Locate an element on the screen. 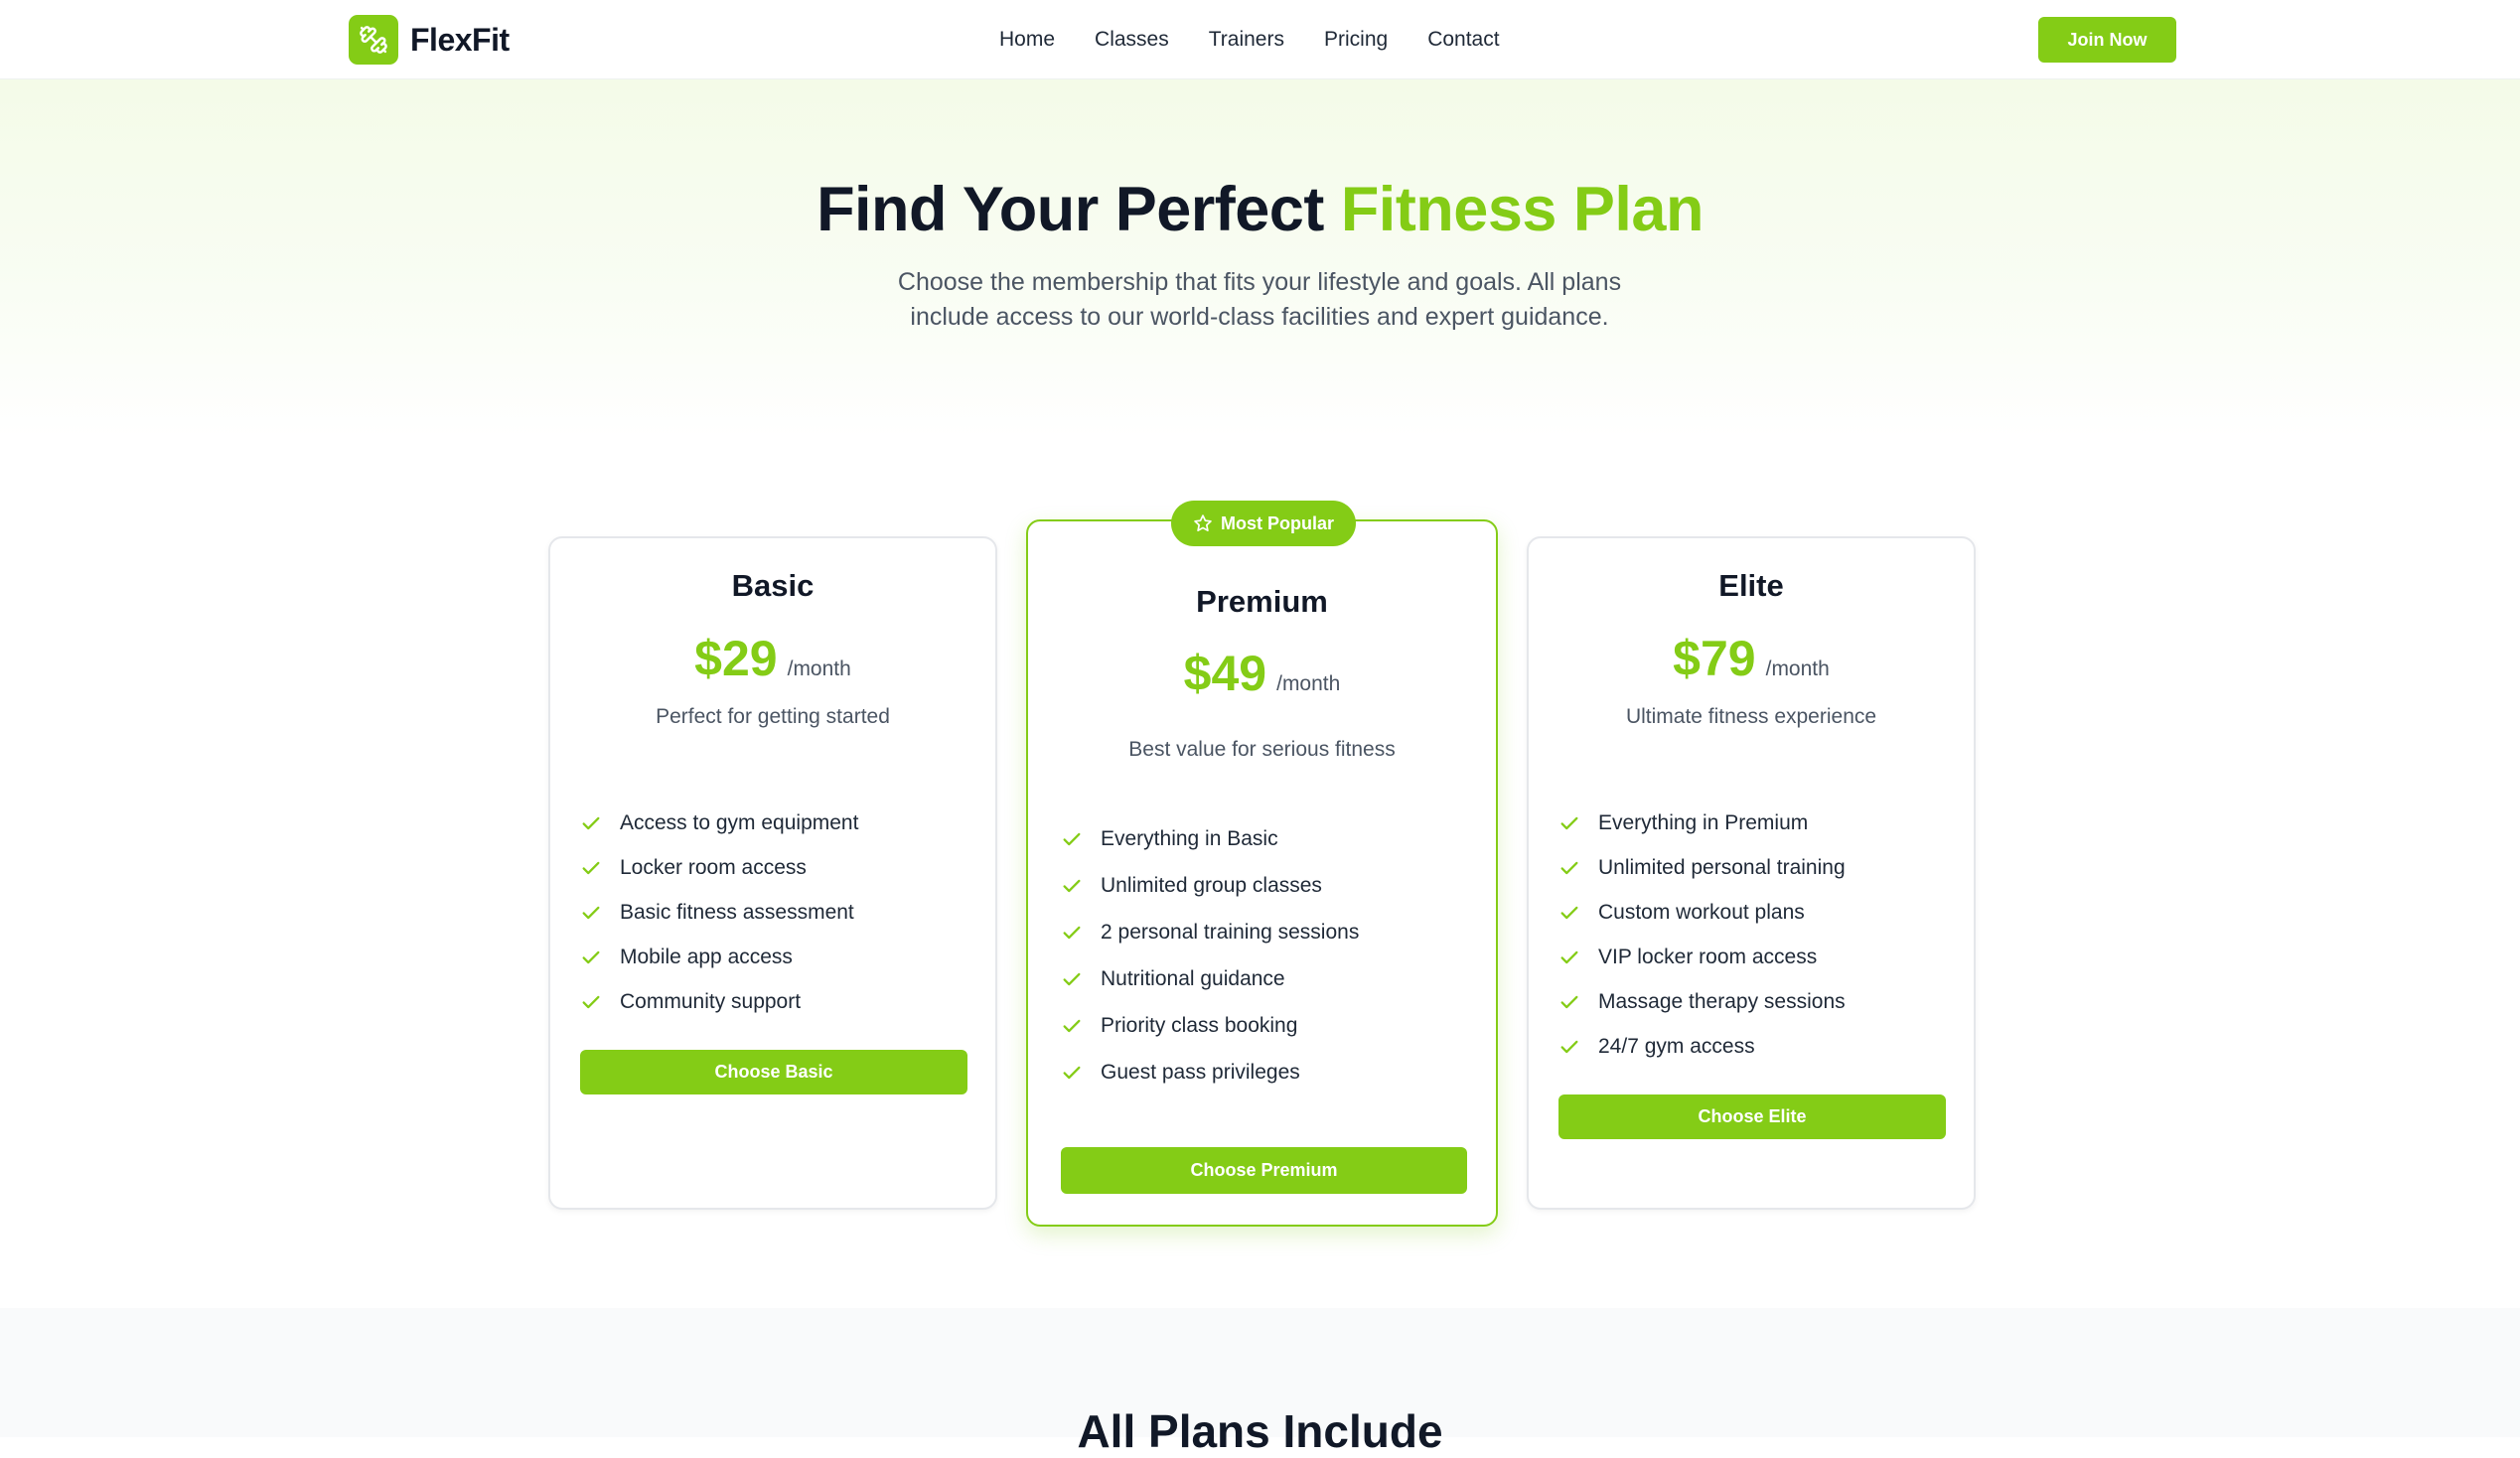 This screenshot has height=1458, width=2520. title-main: Find Your Perfect is located at coordinates (1078, 209).